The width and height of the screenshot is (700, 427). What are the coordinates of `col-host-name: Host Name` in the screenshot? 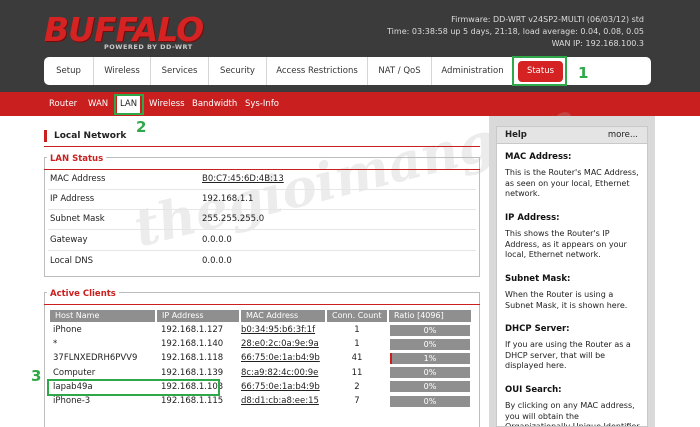 It's located at (102, 316).